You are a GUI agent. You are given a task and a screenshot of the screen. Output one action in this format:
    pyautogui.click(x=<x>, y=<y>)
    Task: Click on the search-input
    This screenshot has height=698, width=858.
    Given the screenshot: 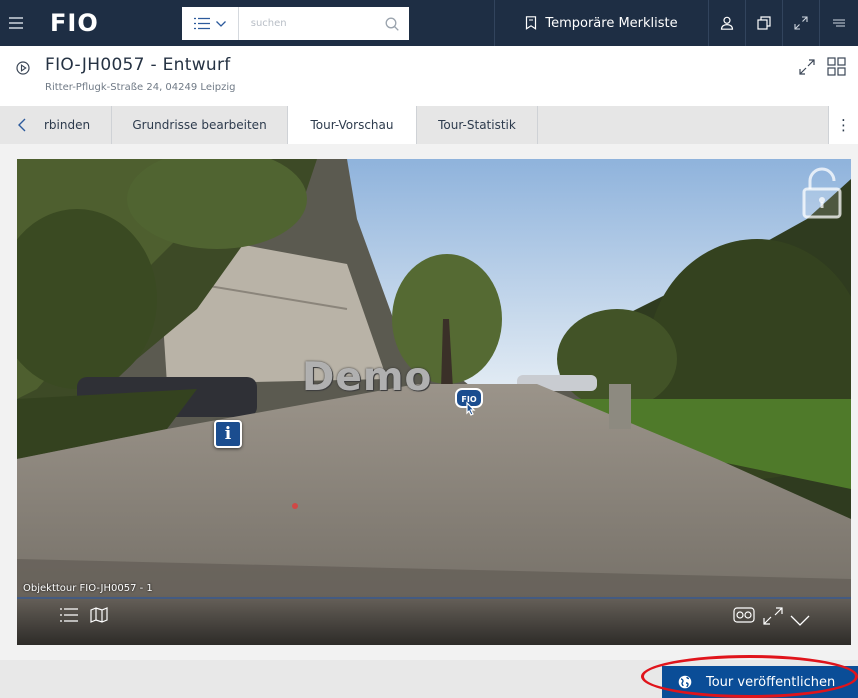 What is the action you would take?
    pyautogui.click(x=307, y=23)
    